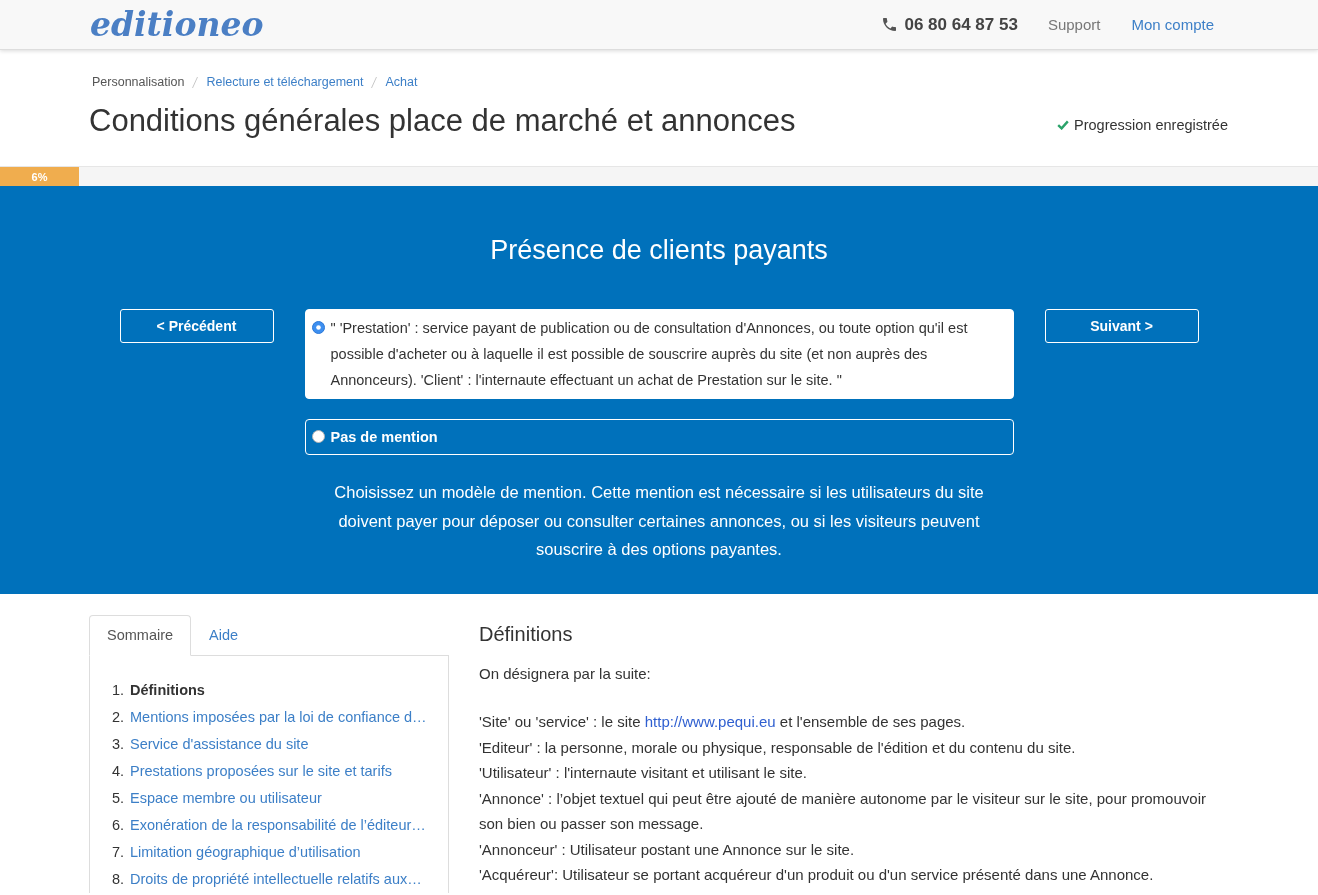 The image size is (1318, 895). What do you see at coordinates (1063, 124) in the screenshot?
I see `check-icon` at bounding box center [1063, 124].